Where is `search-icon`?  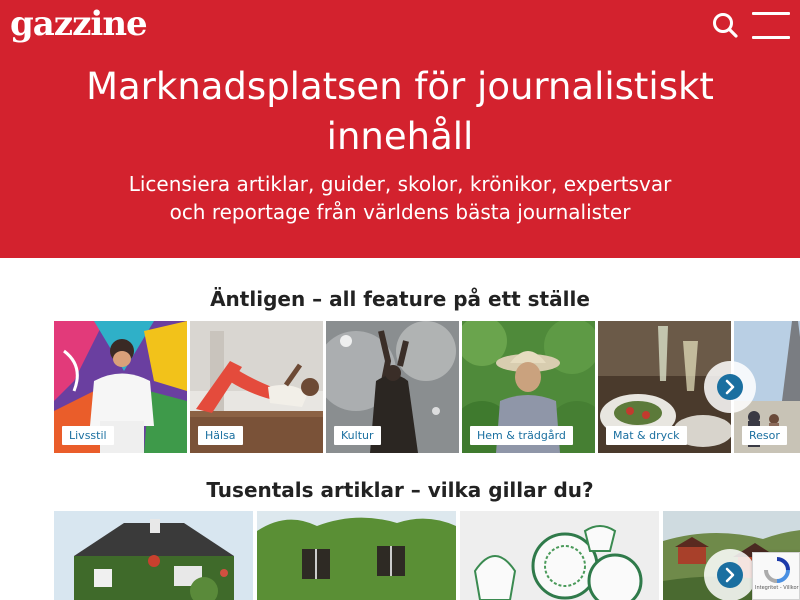
search-icon is located at coordinates (725, 25).